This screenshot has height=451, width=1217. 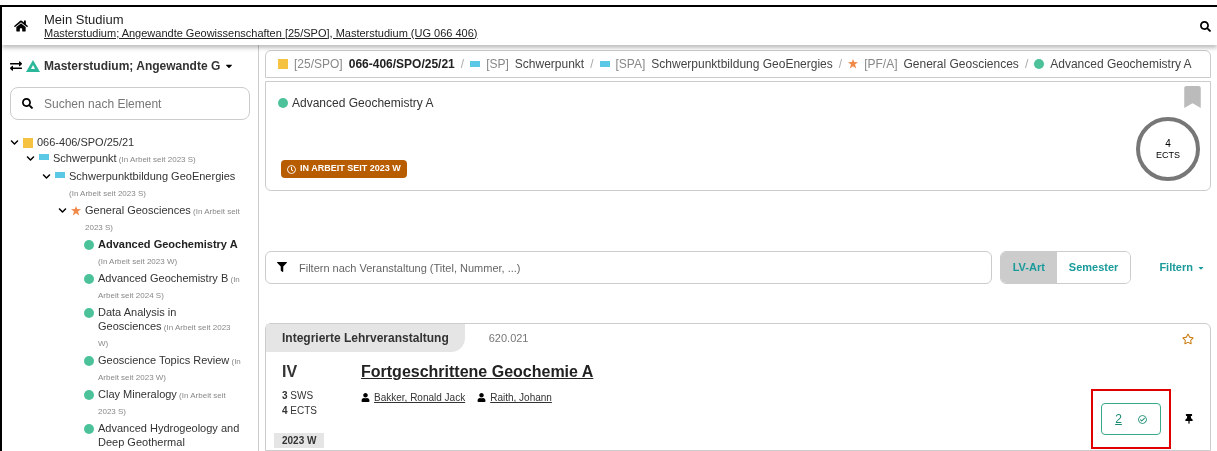 What do you see at coordinates (420, 397) in the screenshot?
I see `lecturer-link: Bakker, Ronald Jack` at bounding box center [420, 397].